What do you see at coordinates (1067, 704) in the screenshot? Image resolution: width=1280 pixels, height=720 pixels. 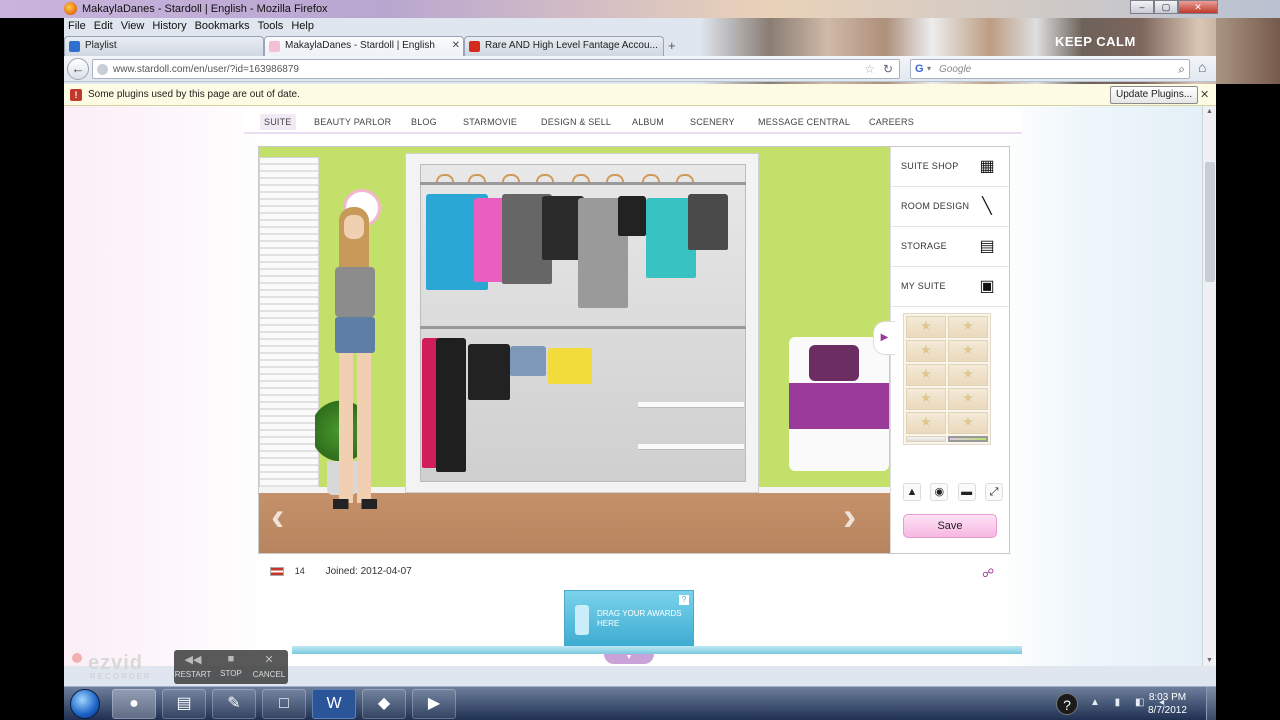 I see `help-tray-icon: ?` at bounding box center [1067, 704].